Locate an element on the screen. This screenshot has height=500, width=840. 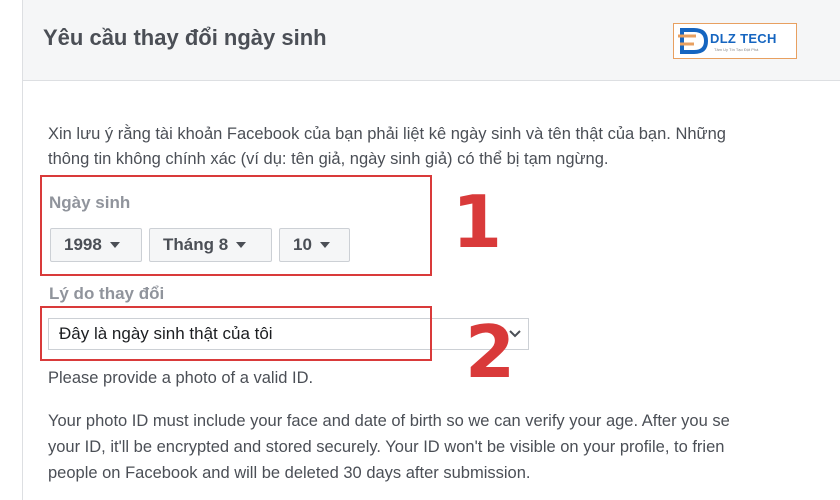
page-title: Yêu cầu thay đổi ngày sinh is located at coordinates (185, 37).